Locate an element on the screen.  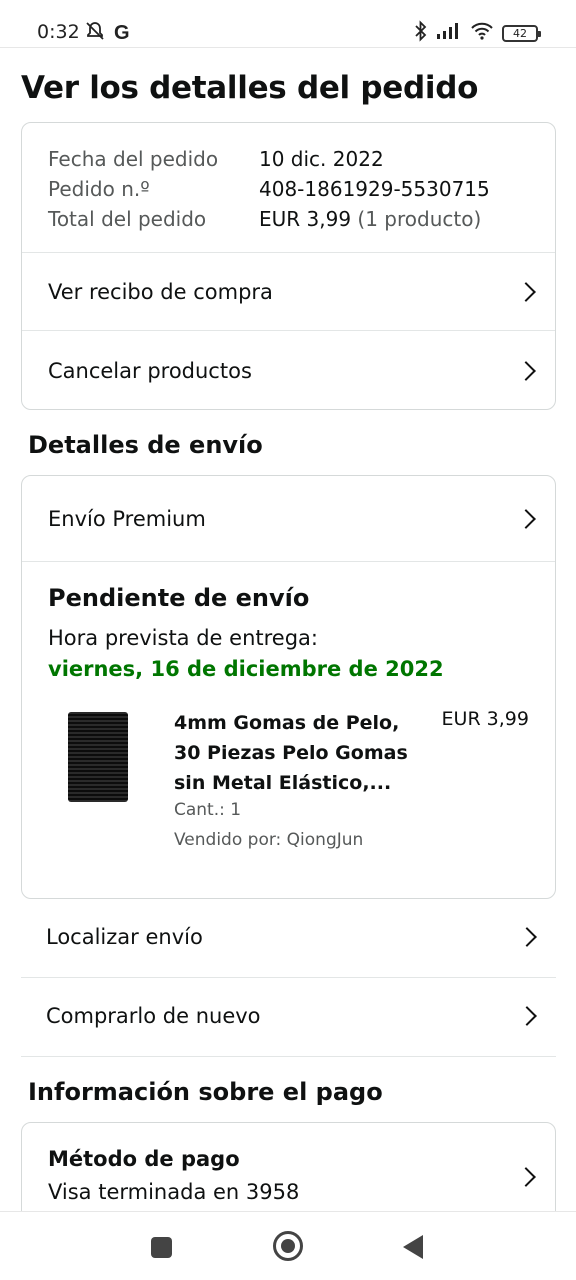
google-icon: G is located at coordinates (122, 32).